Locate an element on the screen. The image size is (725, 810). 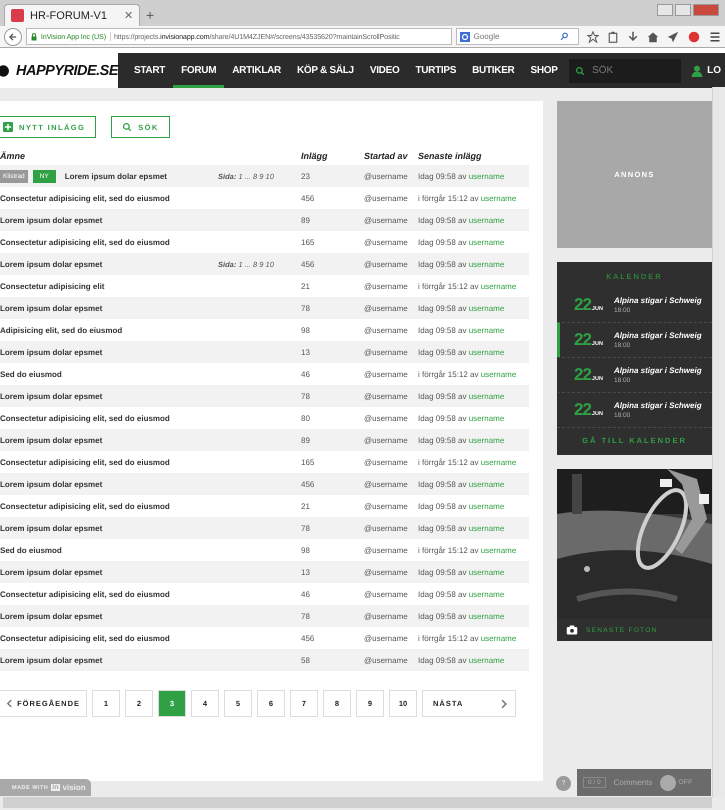
plus-icon is located at coordinates (8, 127).